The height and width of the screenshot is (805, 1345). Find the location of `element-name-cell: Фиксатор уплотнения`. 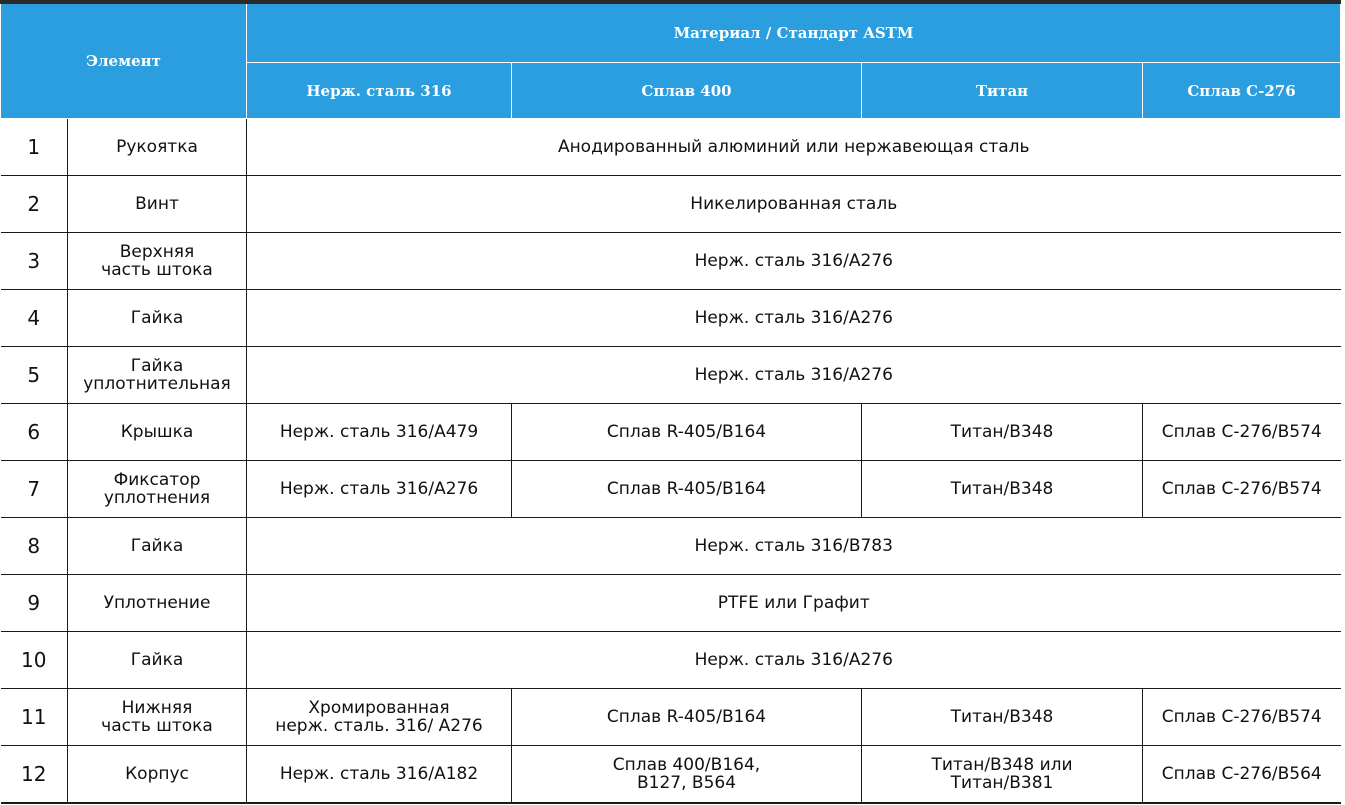

element-name-cell: Фиксатор уплотнения is located at coordinates (157, 489).